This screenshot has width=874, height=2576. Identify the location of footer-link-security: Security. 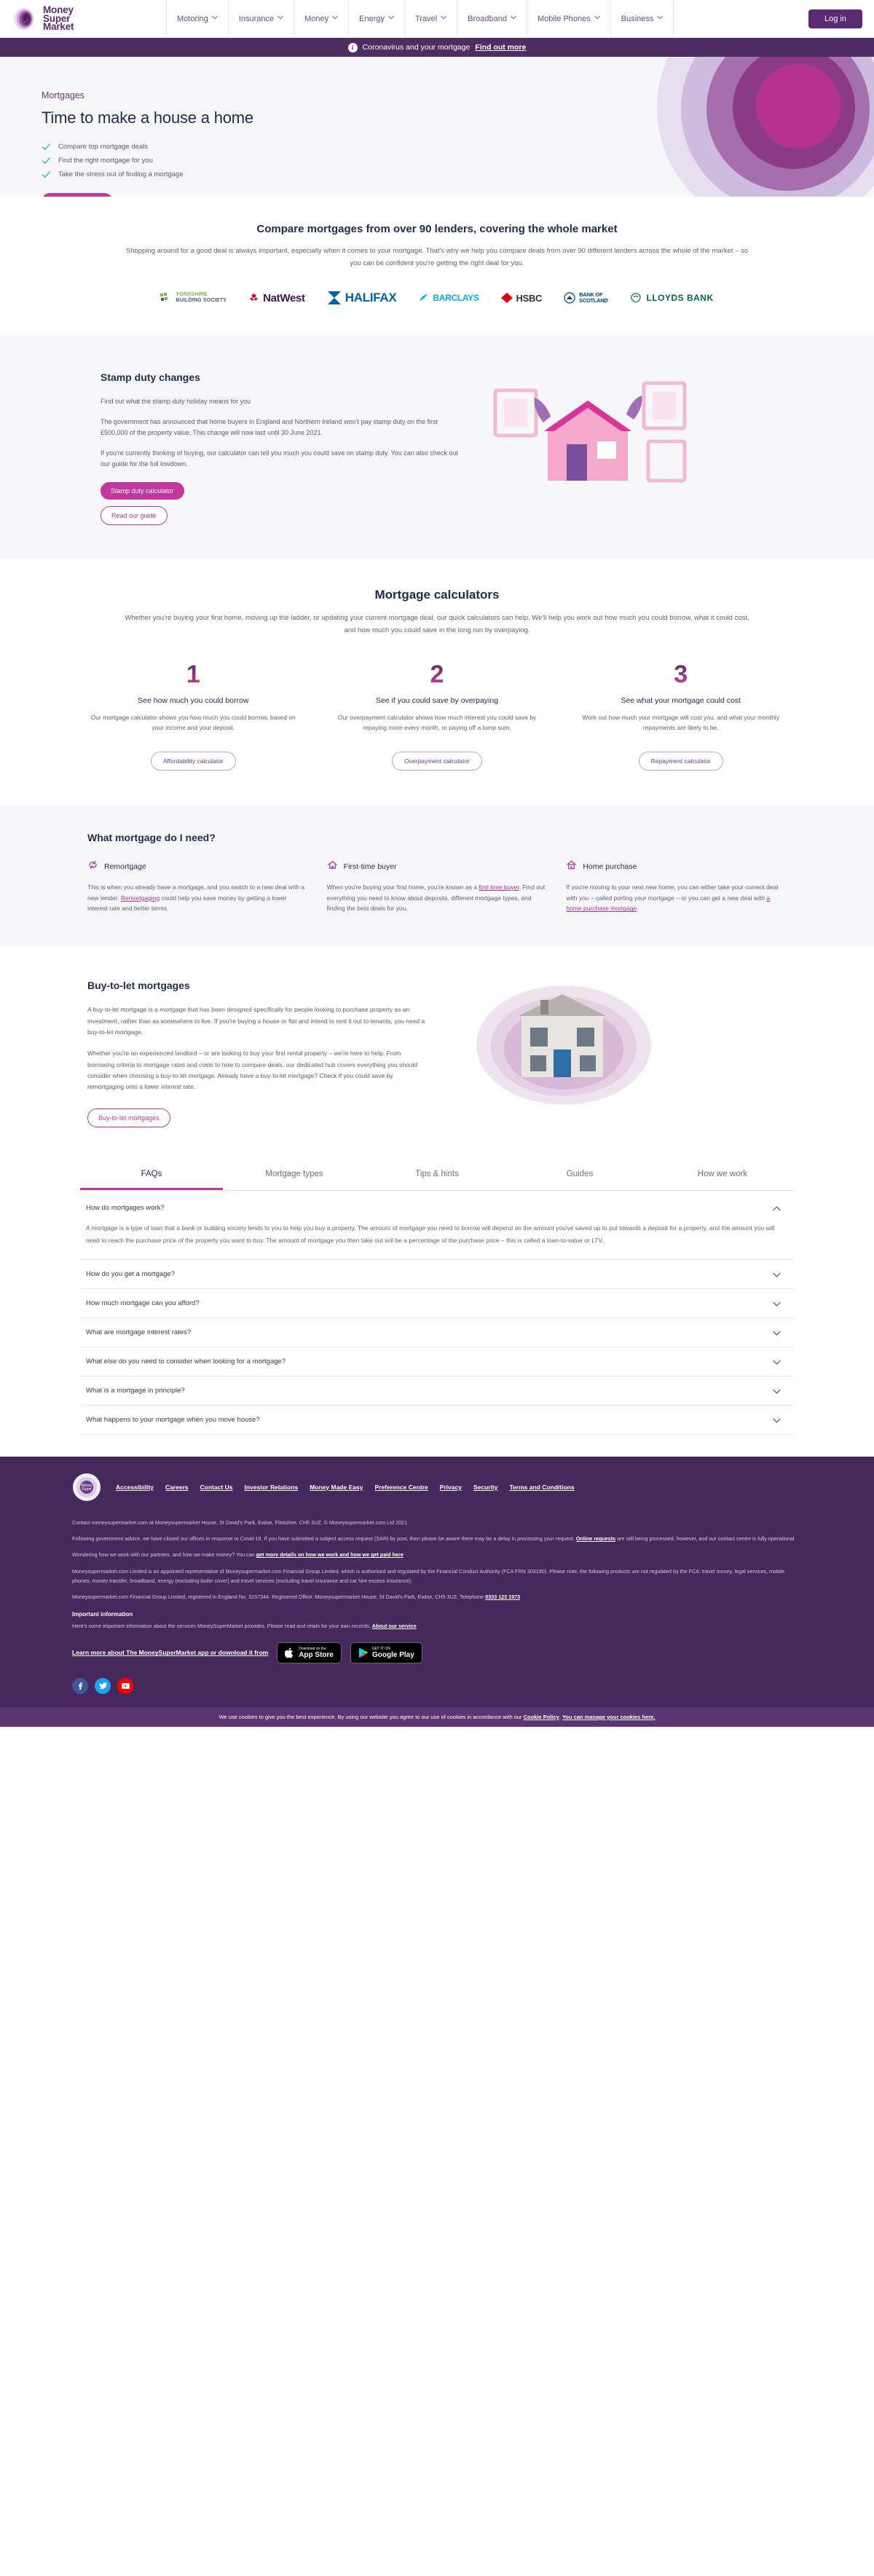
(486, 1487).